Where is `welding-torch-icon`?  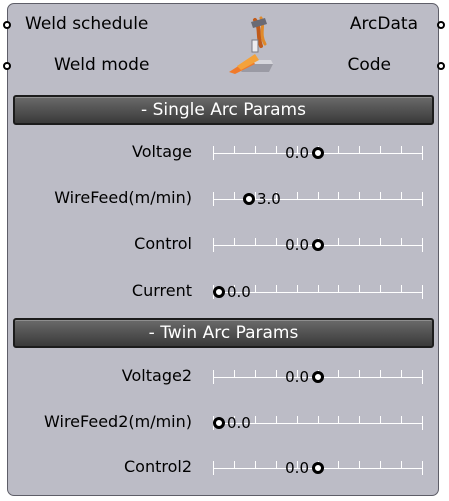
welding-torch-icon is located at coordinates (251, 45).